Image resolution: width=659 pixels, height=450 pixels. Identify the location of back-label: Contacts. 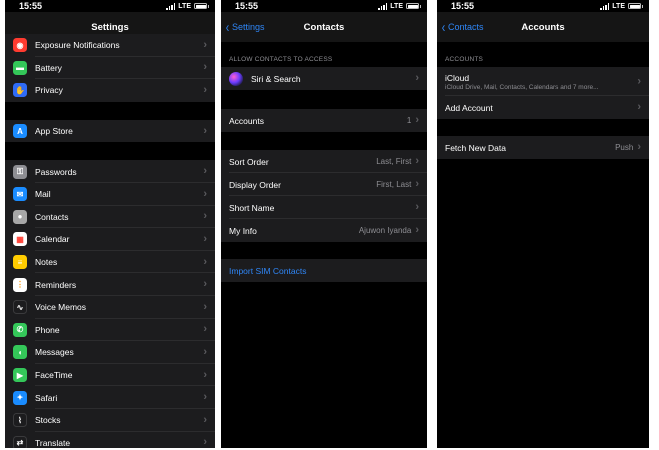
(466, 27).